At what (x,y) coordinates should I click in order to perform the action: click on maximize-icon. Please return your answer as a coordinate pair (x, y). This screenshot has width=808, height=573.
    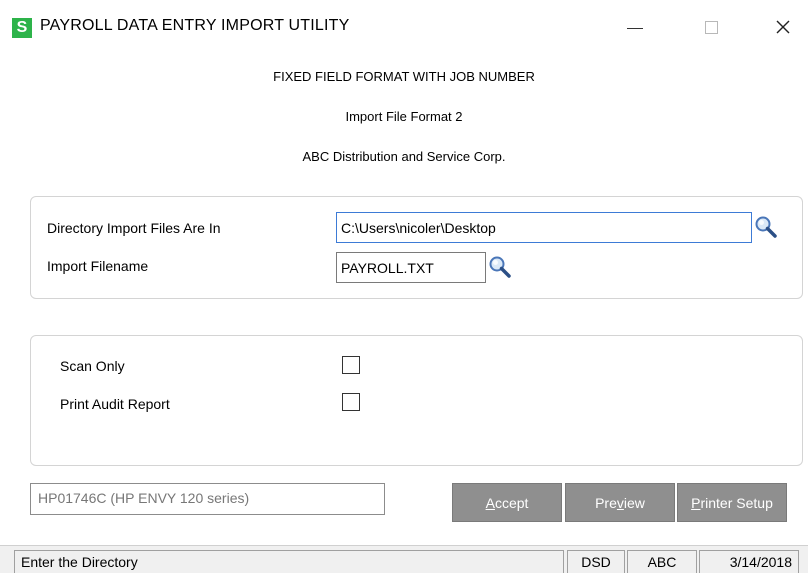
    Looking at the image, I should click on (711, 27).